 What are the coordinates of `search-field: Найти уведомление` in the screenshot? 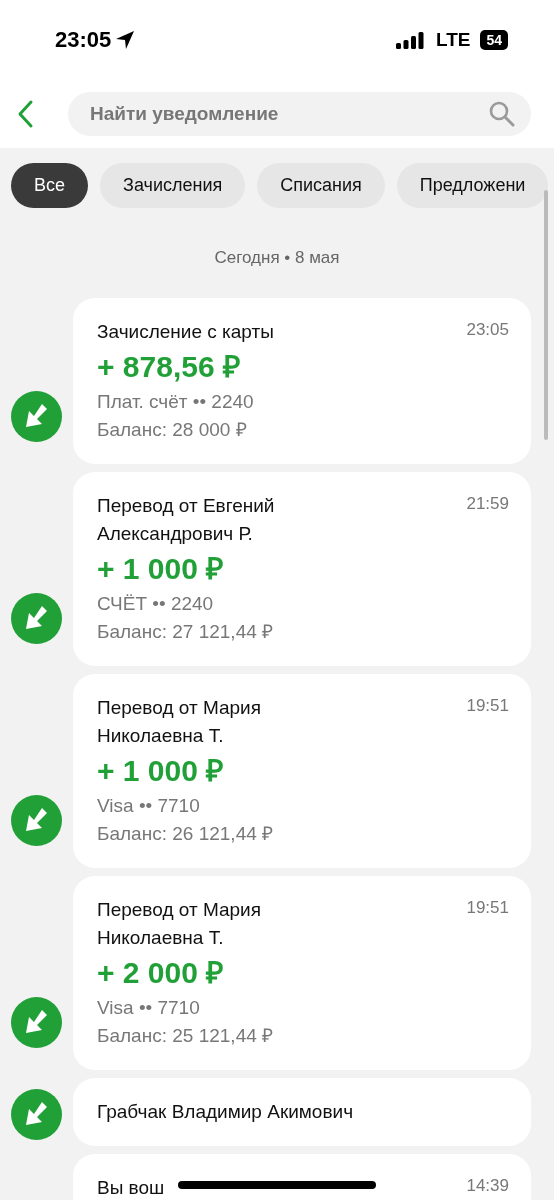 It's located at (299, 114).